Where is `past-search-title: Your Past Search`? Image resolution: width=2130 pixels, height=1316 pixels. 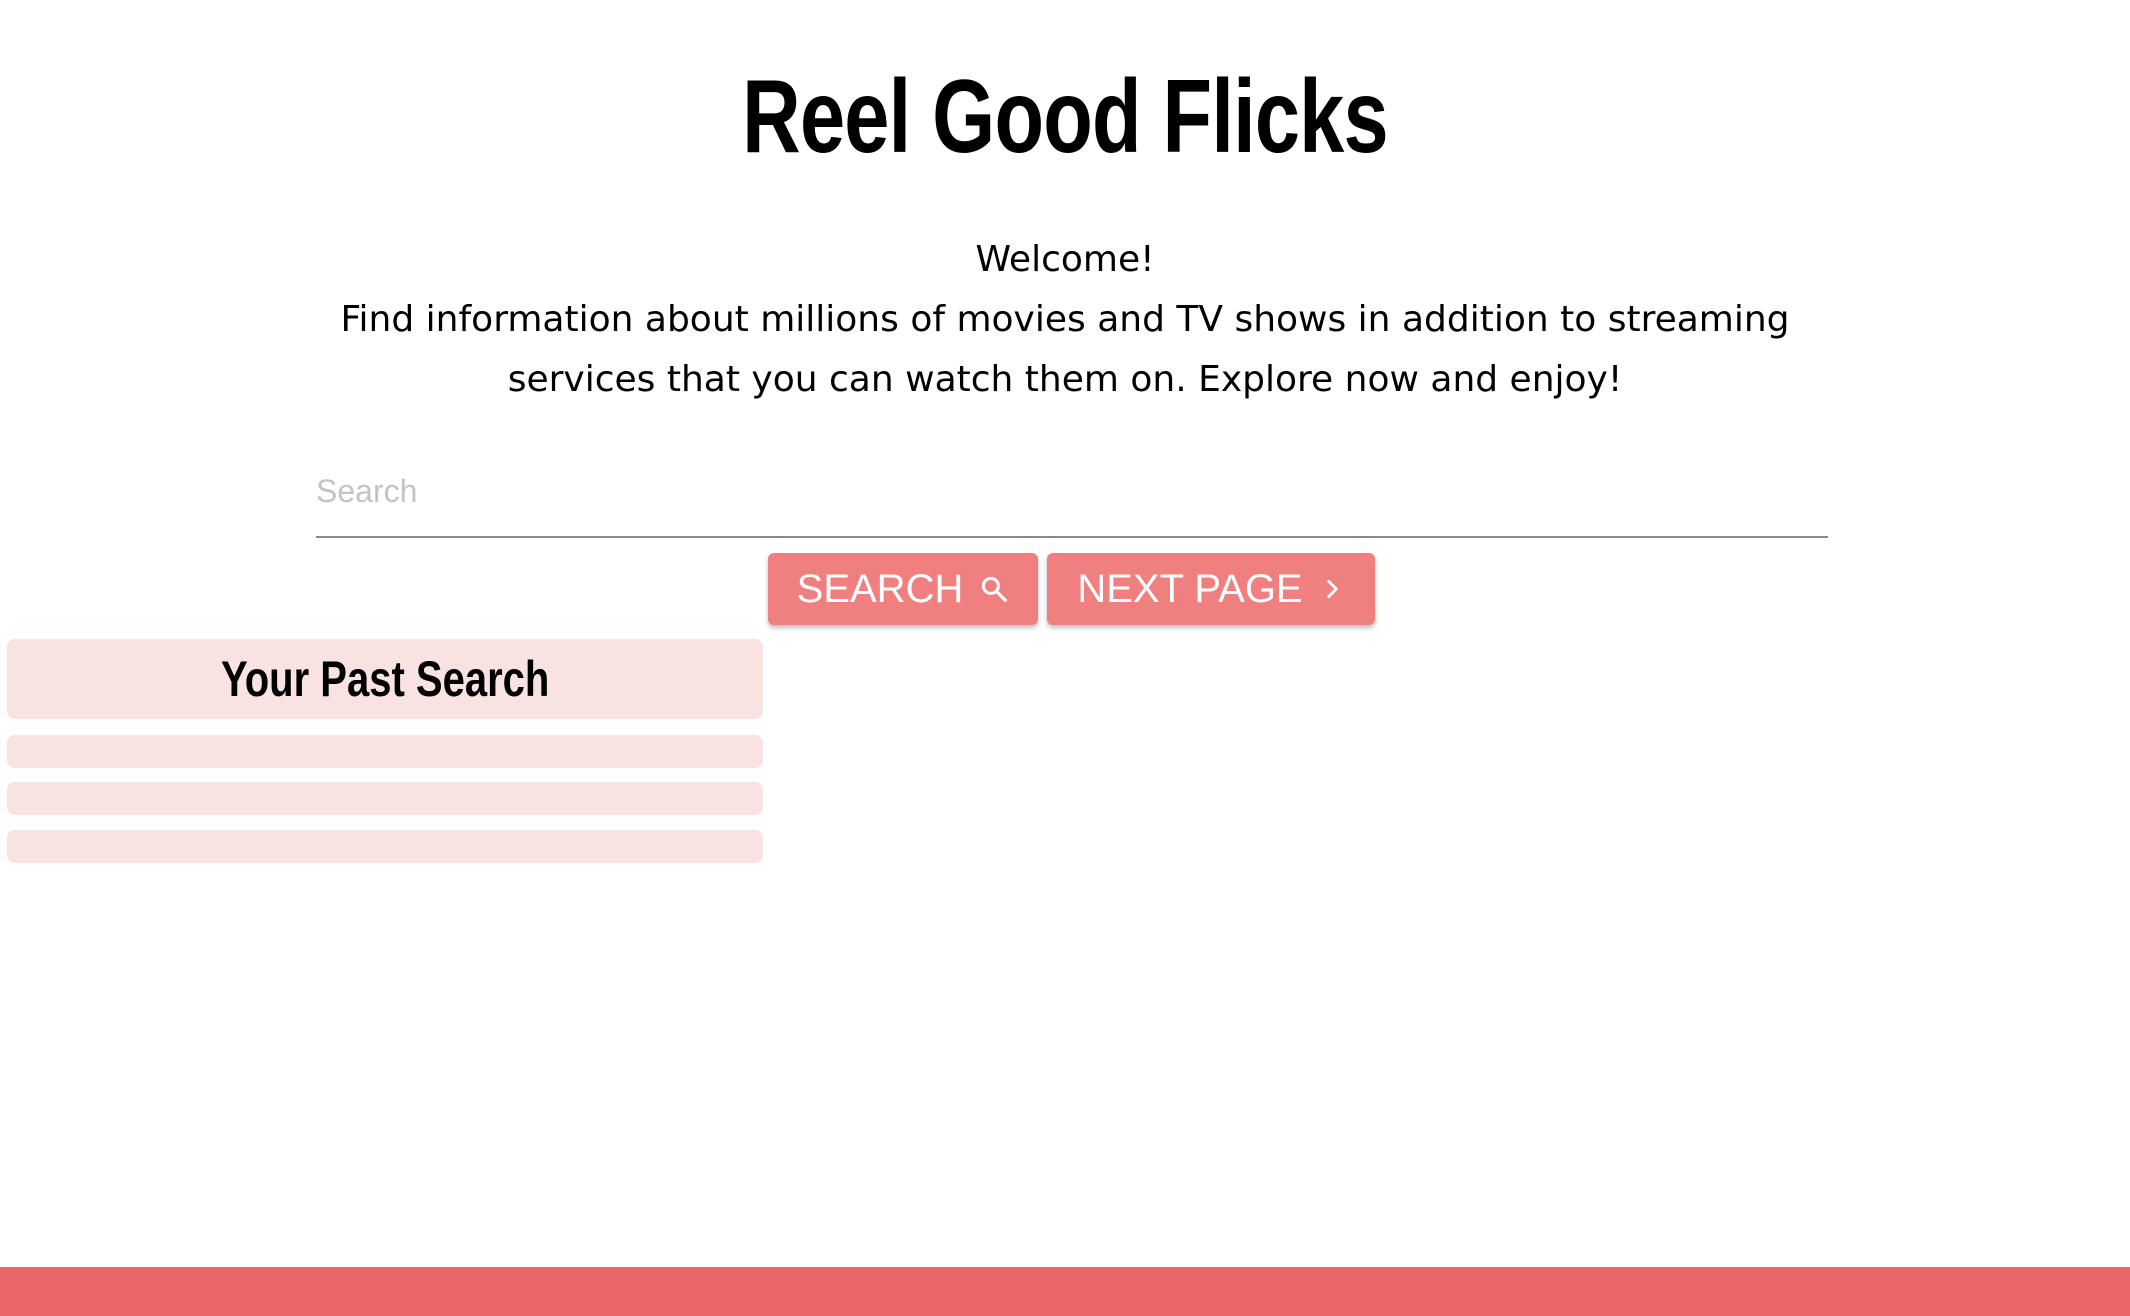
past-search-title: Your Past Search is located at coordinates (385, 679).